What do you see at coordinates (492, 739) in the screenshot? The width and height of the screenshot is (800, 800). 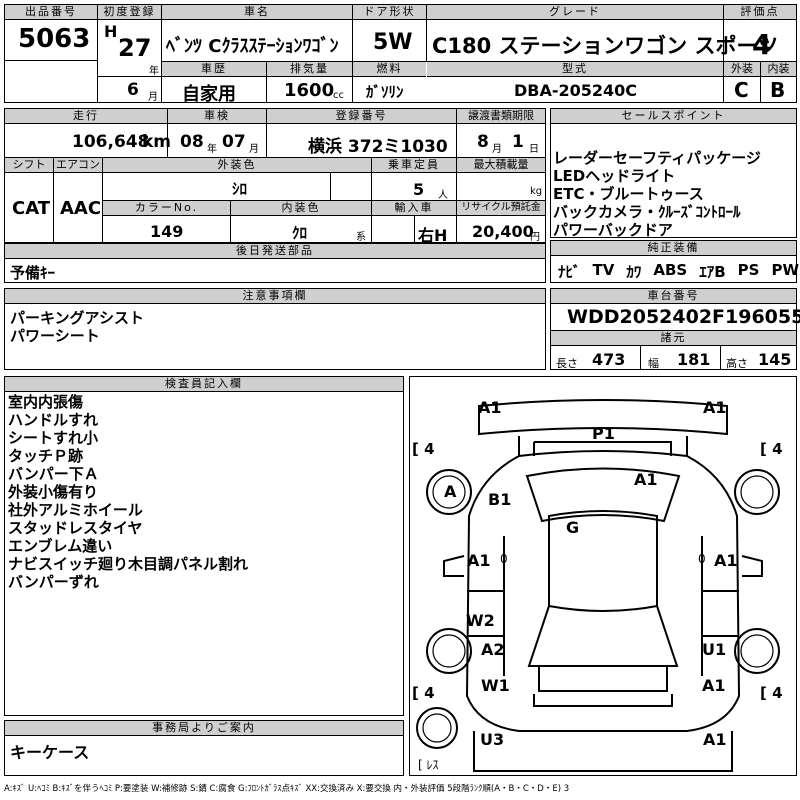 I see `mark-rear-left: U3` at bounding box center [492, 739].